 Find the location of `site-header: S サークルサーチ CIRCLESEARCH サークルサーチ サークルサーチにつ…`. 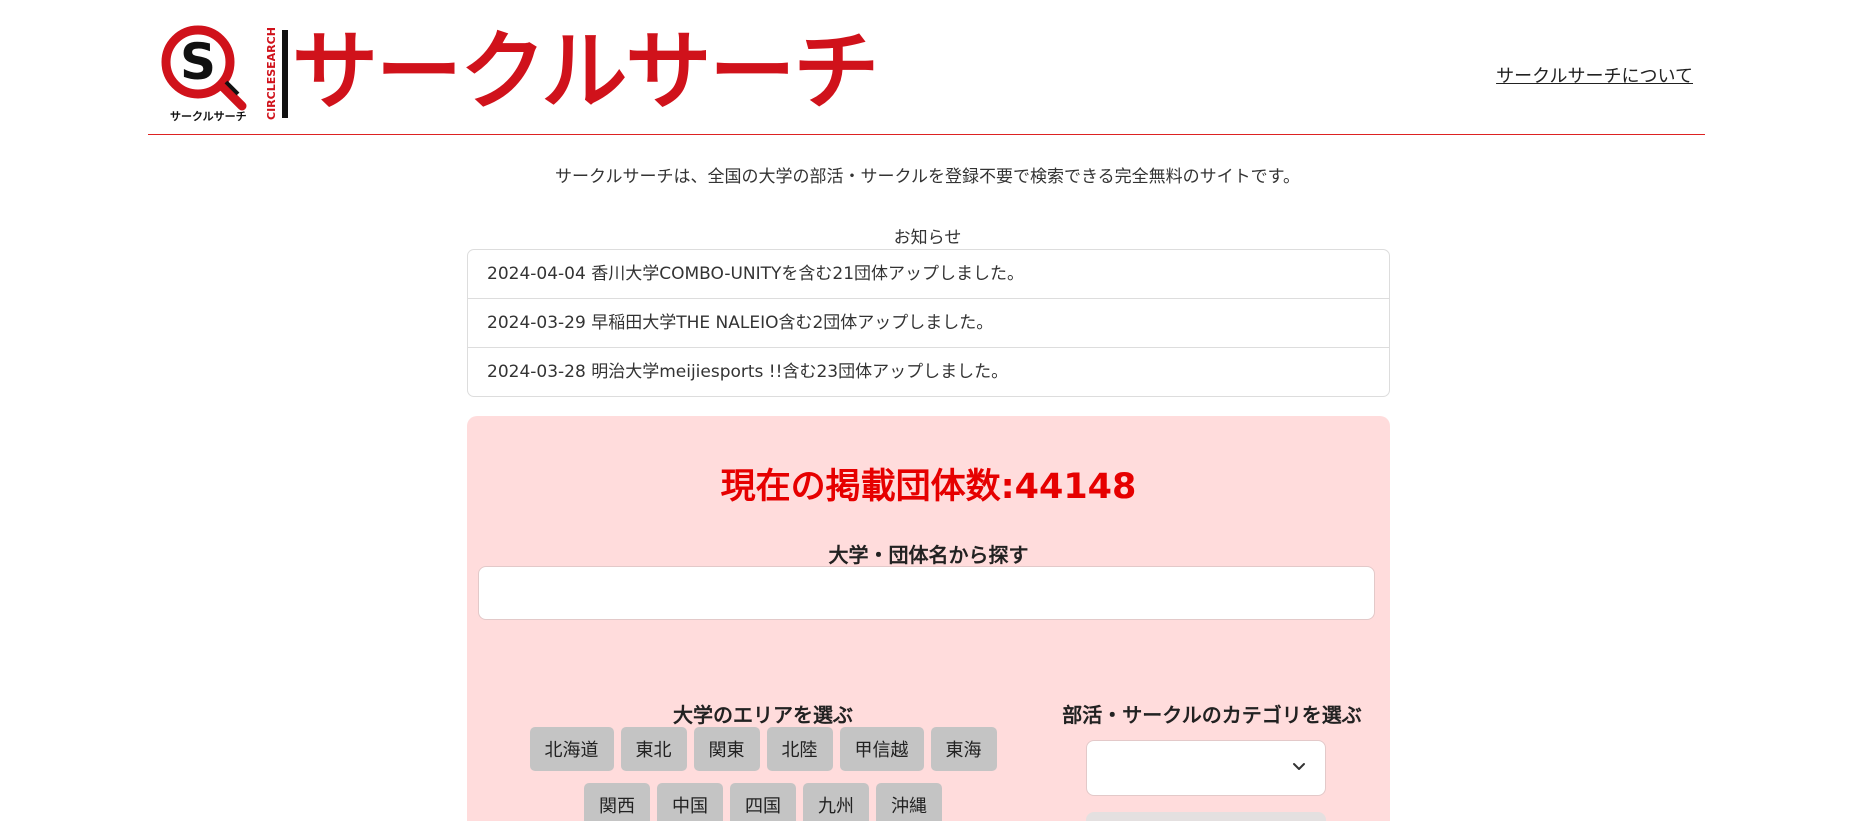

site-header: S サークルサーチ CIRCLESEARCH サークルサーチ サークルサーチにつ… is located at coordinates (926, 67).